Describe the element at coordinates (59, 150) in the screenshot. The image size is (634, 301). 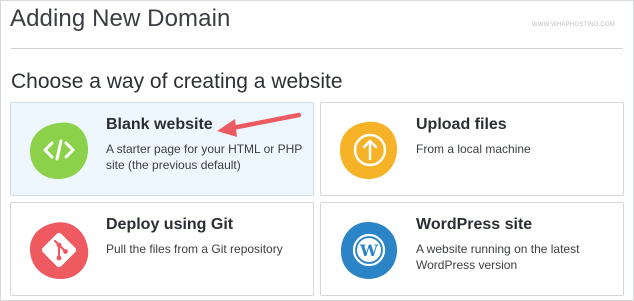
I see `code-icon` at that location.